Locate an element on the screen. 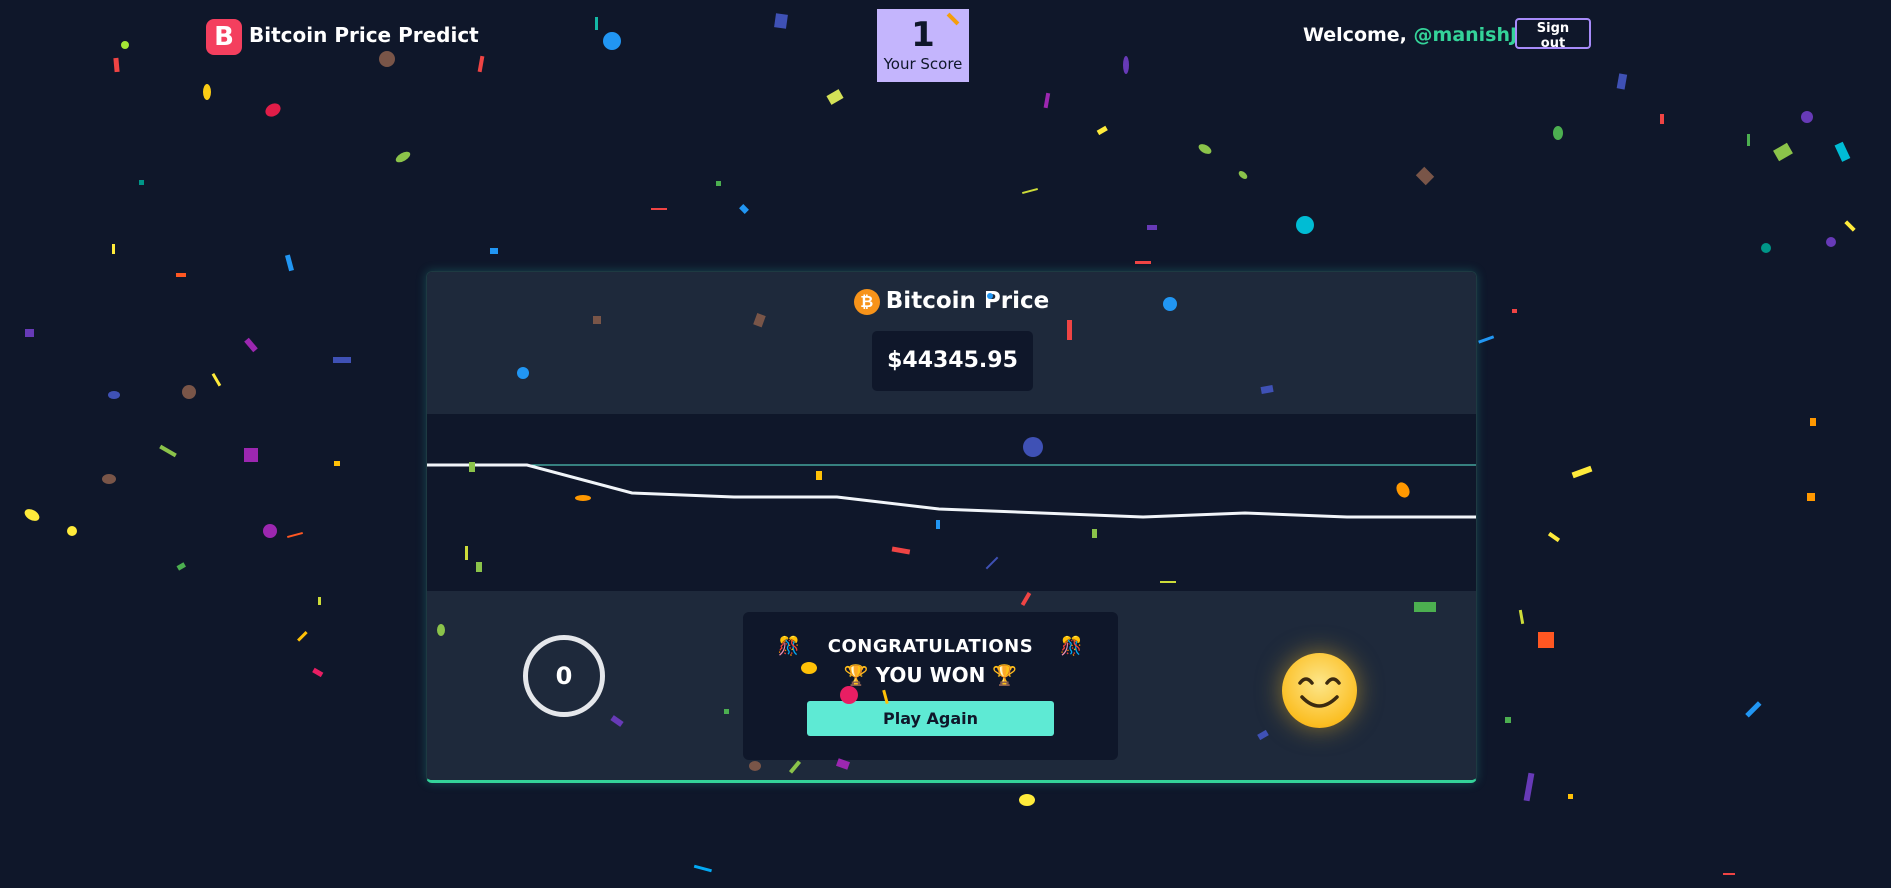 Image resolution: width=1891 pixels, height=888 pixels. price-line is located at coordinates (951, 491).